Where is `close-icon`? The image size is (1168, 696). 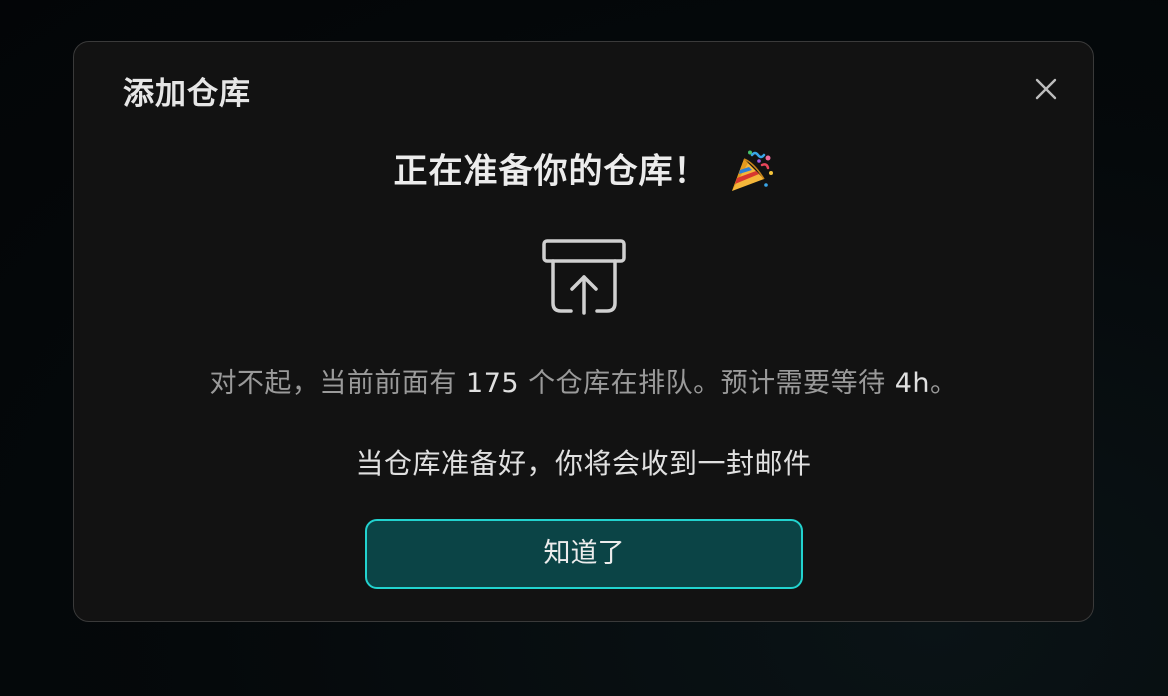 close-icon is located at coordinates (1046, 89).